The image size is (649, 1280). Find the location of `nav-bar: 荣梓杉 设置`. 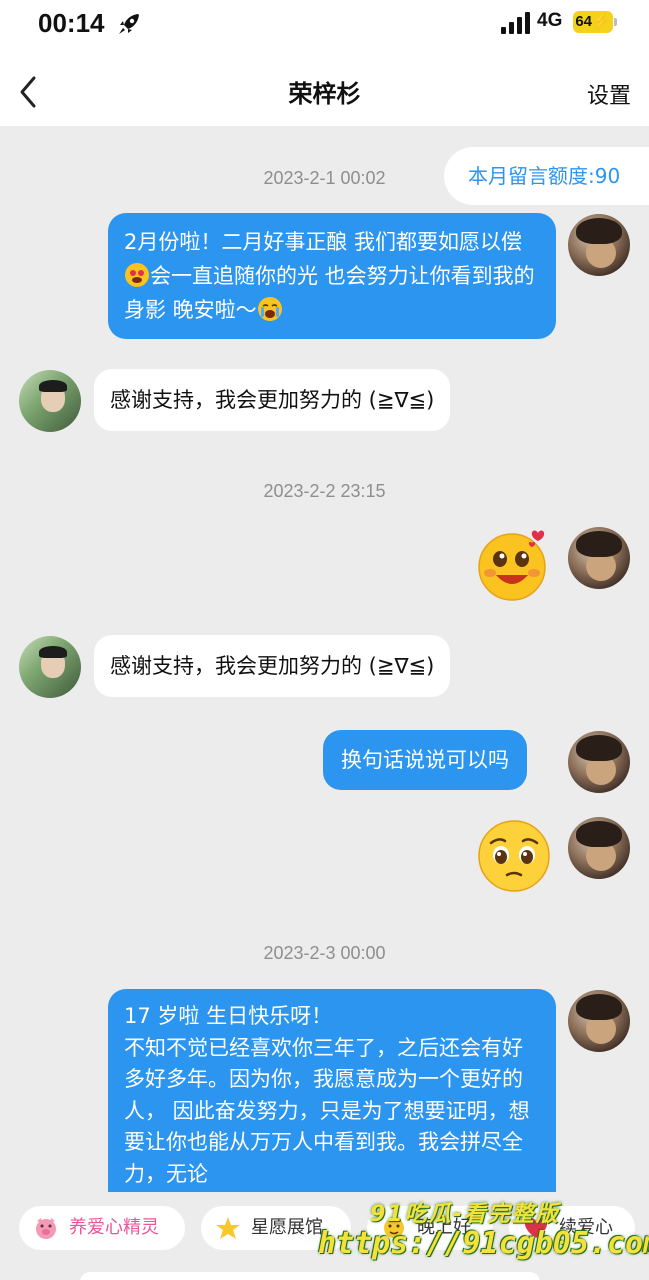

nav-bar: 荣梓杉 设置 is located at coordinates (324, 88).